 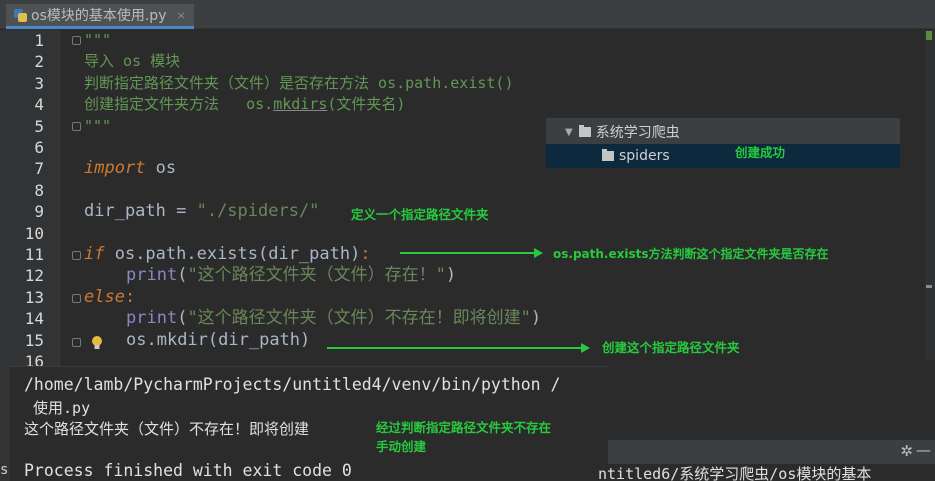 I want to click on error-stripe, so click(x=930, y=195).